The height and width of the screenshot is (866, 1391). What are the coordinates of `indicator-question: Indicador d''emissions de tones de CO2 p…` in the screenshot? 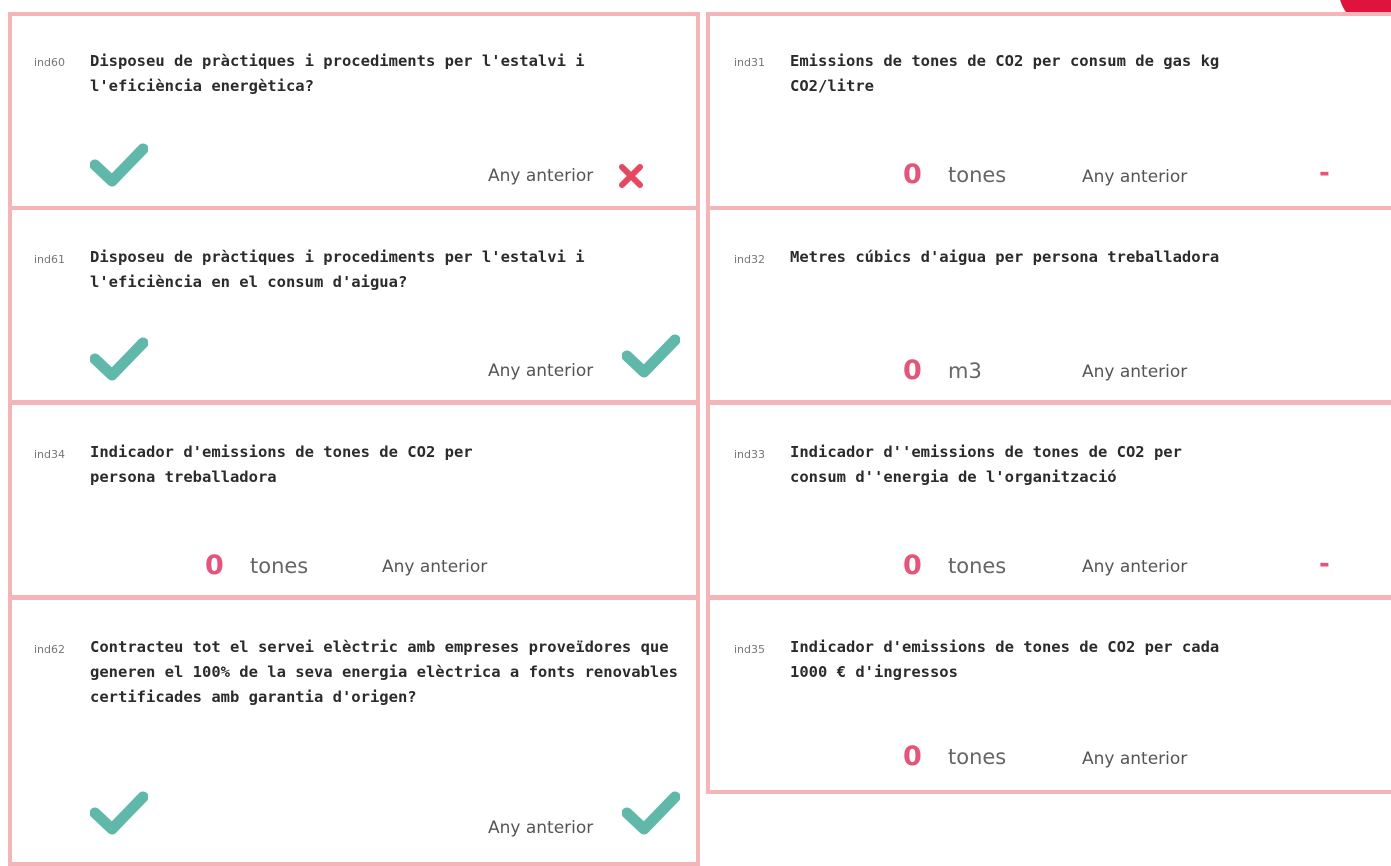 It's located at (986, 464).